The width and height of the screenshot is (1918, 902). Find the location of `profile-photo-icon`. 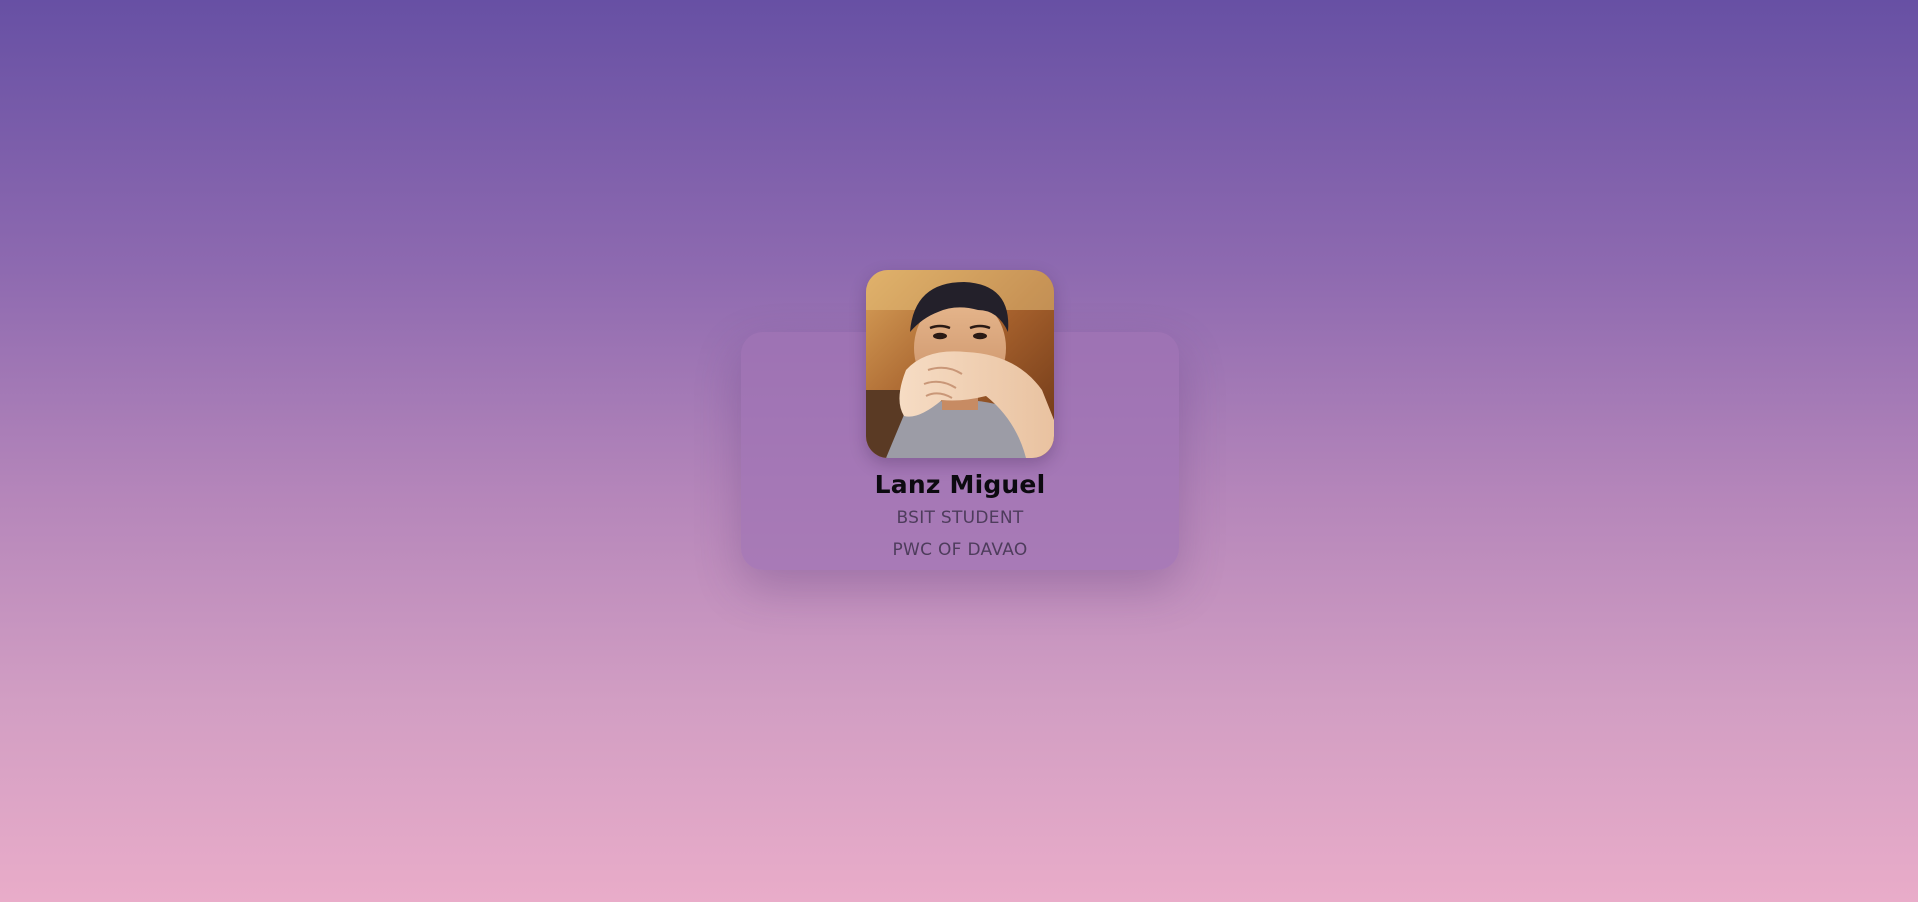

profile-photo-icon is located at coordinates (960, 364).